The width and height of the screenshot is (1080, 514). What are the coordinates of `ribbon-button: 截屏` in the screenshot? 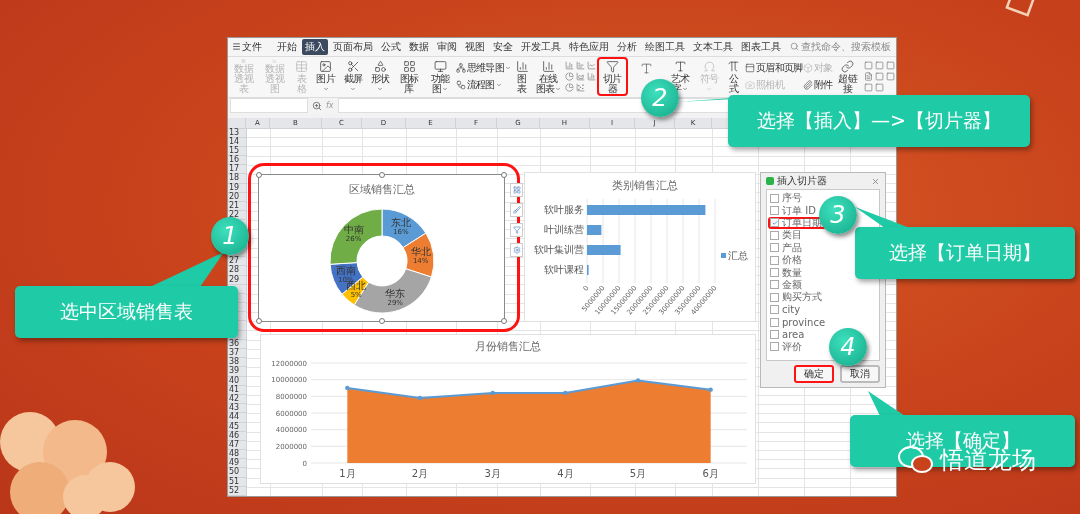 It's located at (353, 77).